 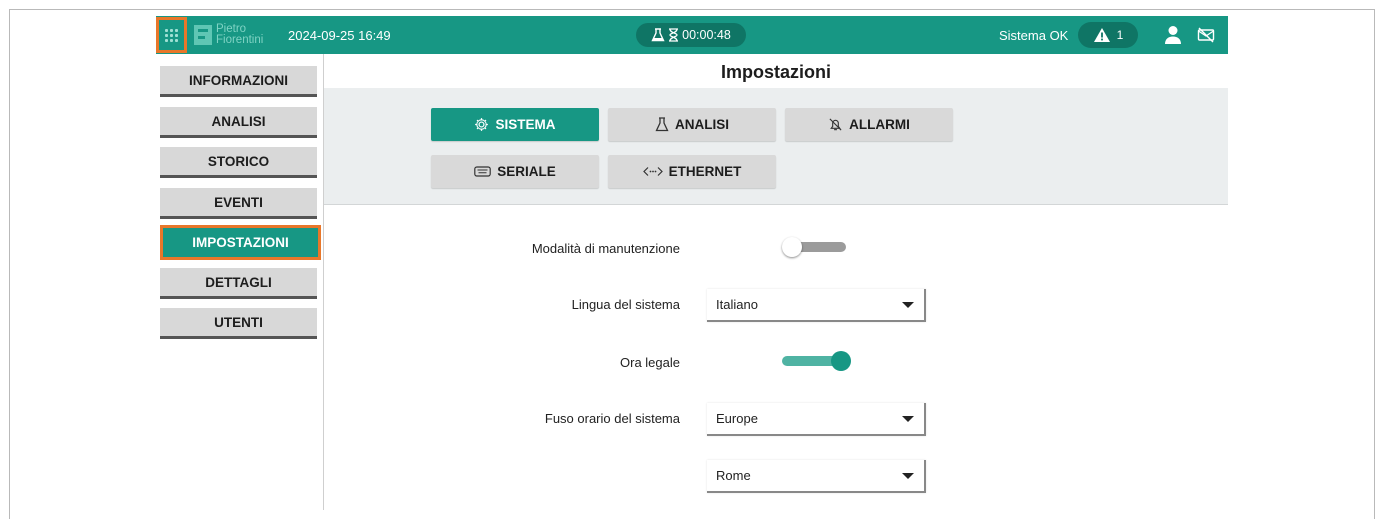 What do you see at coordinates (776, 146) in the screenshot?
I see `settings-tab-bar: SISTEMA ANALISI ALLARMI SERIALE ETHERNET` at bounding box center [776, 146].